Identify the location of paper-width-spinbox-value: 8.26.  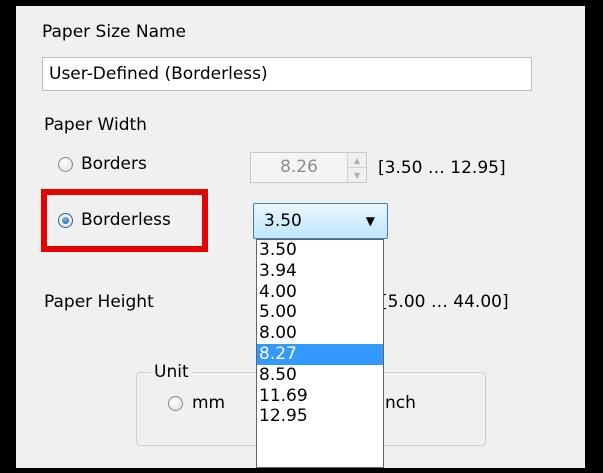
(299, 167).